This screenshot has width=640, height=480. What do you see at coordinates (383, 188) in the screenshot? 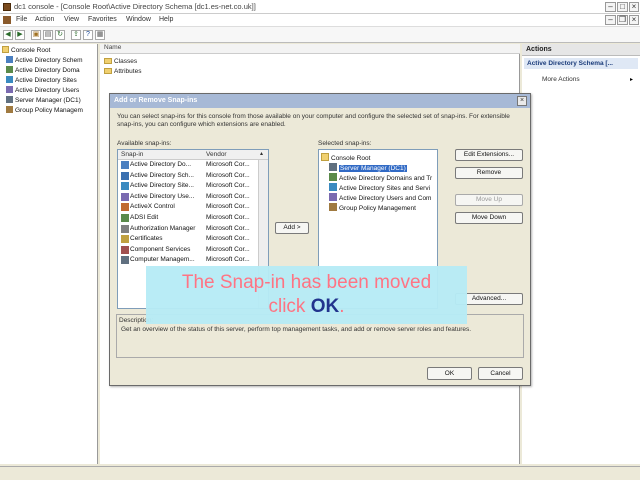
I see `selected-item-ad-sites: Active Directory Sites and Servi` at bounding box center [383, 188].